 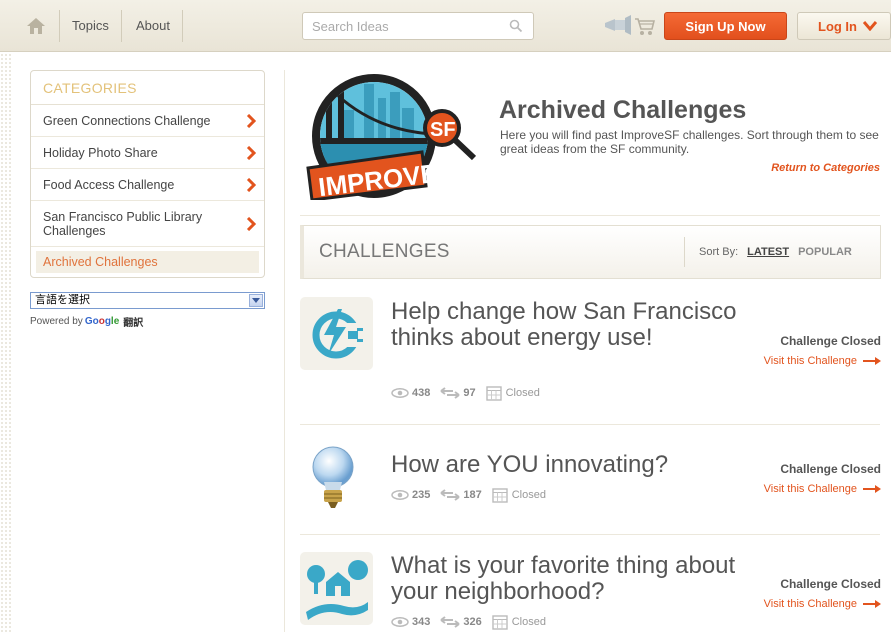 What do you see at coordinates (392, 136) in the screenshot?
I see `improve-sf-logo: IMPROVE SF` at bounding box center [392, 136].